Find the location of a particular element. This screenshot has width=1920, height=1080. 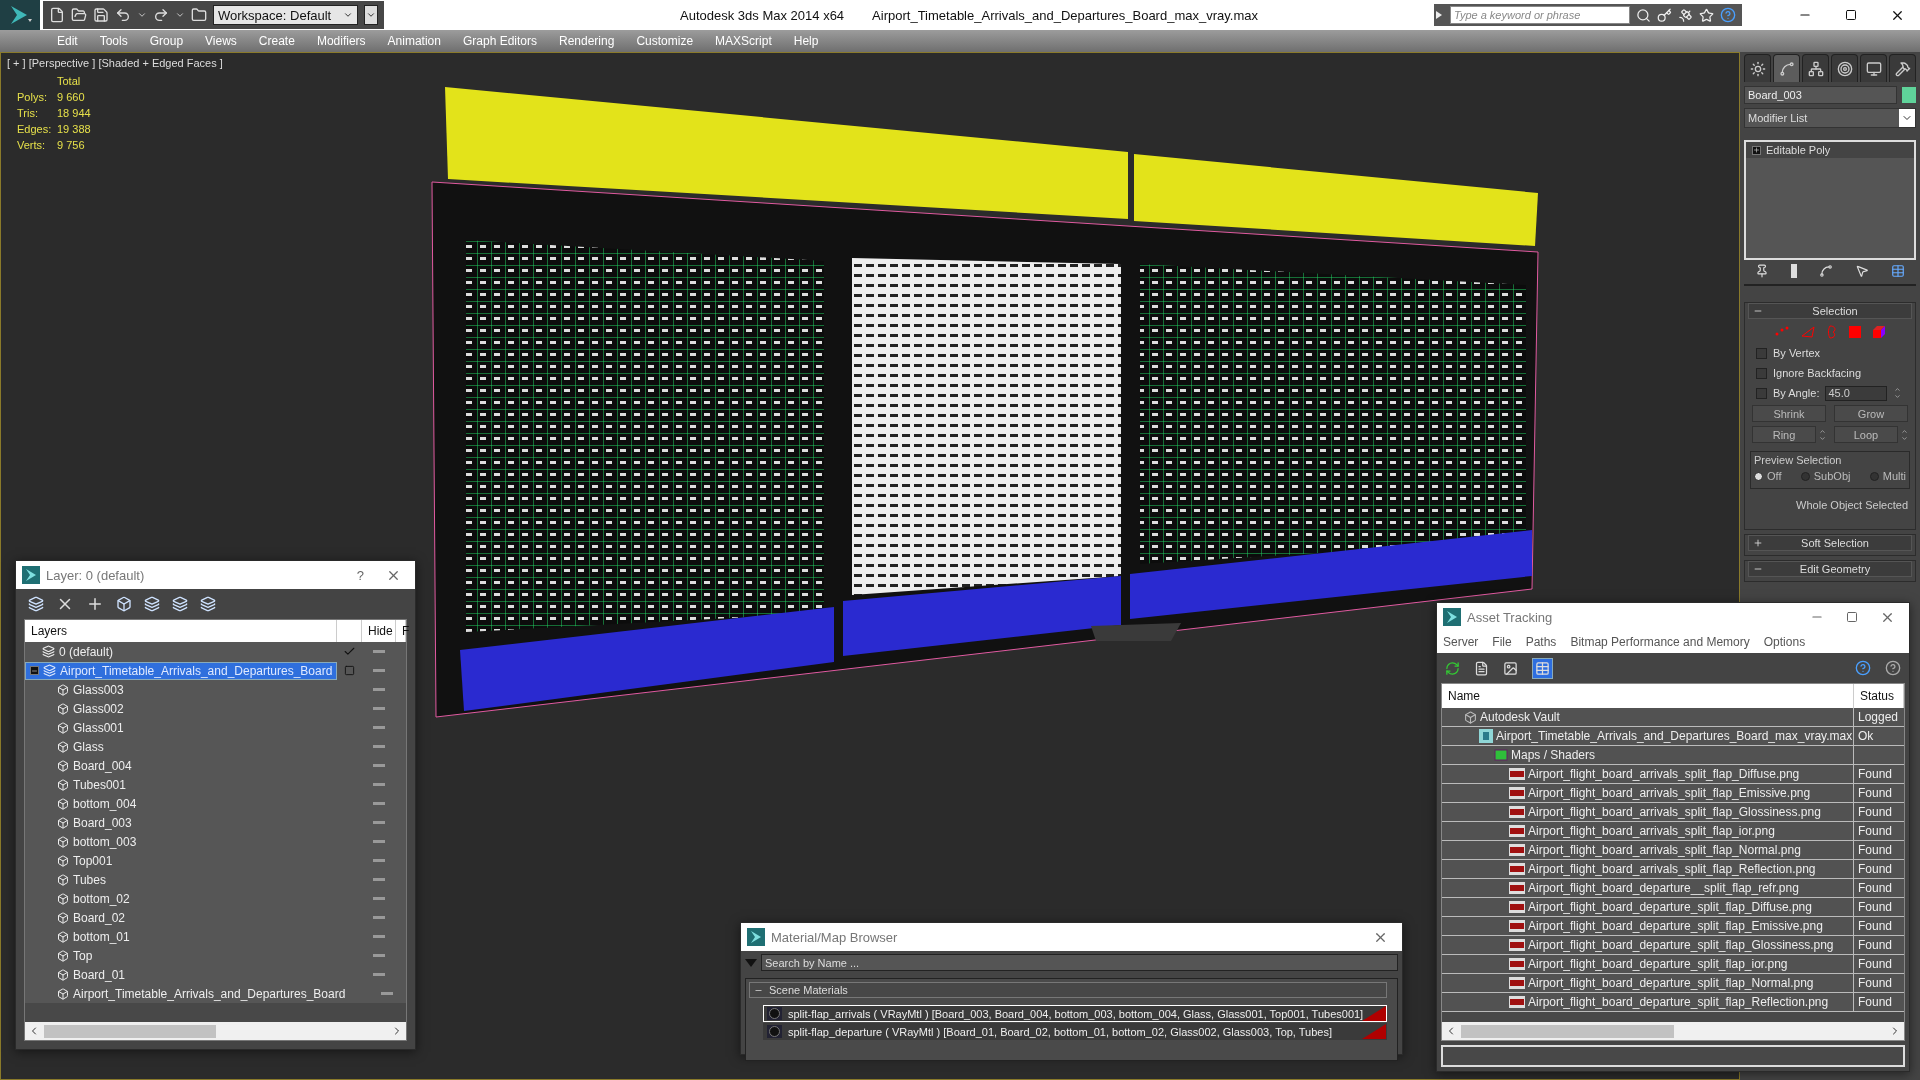

asset-name: Airport_flight_board_departure__split_flap_refr.png is located at coordinates (1648, 888).